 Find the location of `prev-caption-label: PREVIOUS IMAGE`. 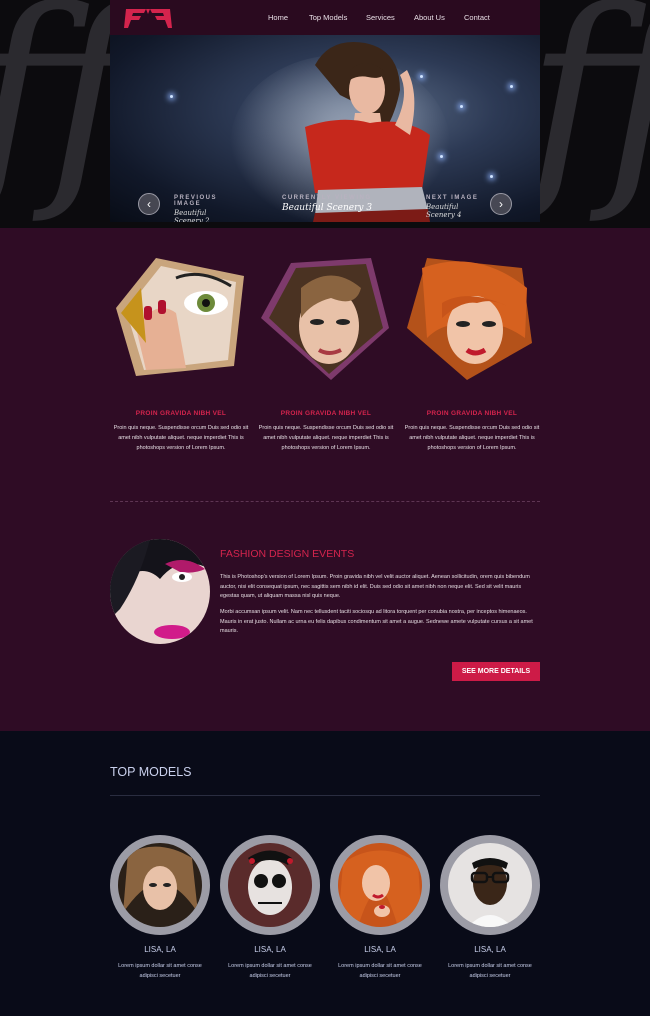

prev-caption-label: PREVIOUS IMAGE is located at coordinates (196, 201).